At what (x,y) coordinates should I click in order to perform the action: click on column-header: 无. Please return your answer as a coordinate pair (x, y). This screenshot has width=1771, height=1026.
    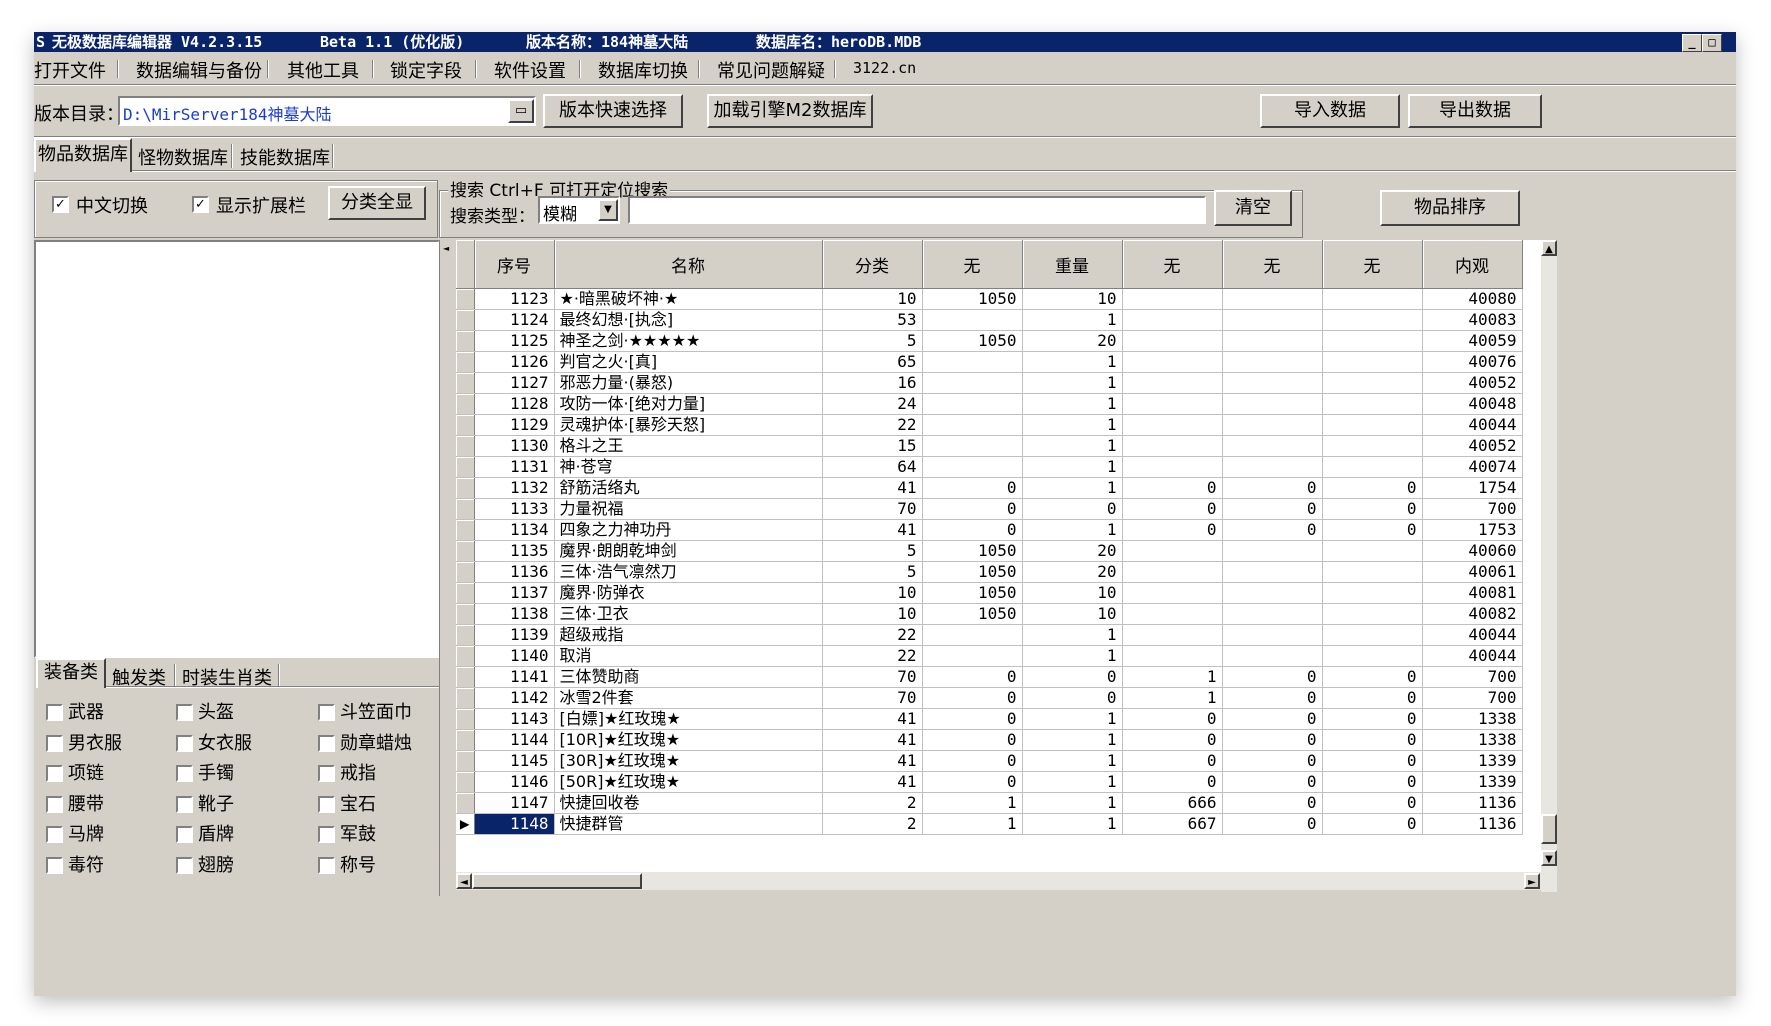
    Looking at the image, I should click on (1372, 264).